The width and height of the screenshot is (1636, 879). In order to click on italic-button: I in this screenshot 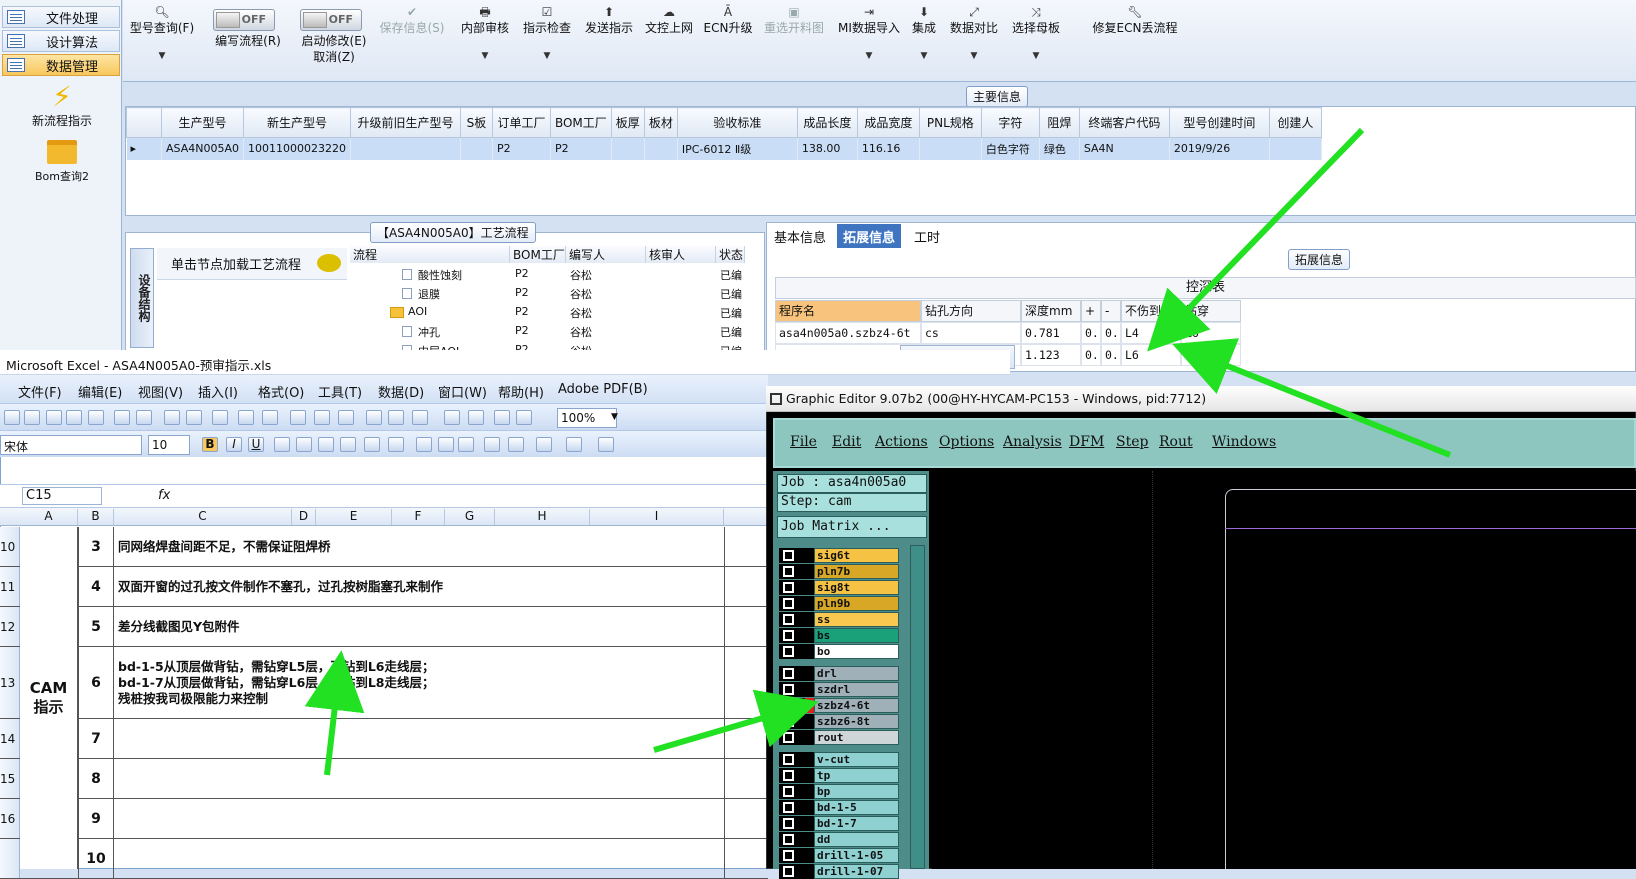, I will do `click(234, 444)`.